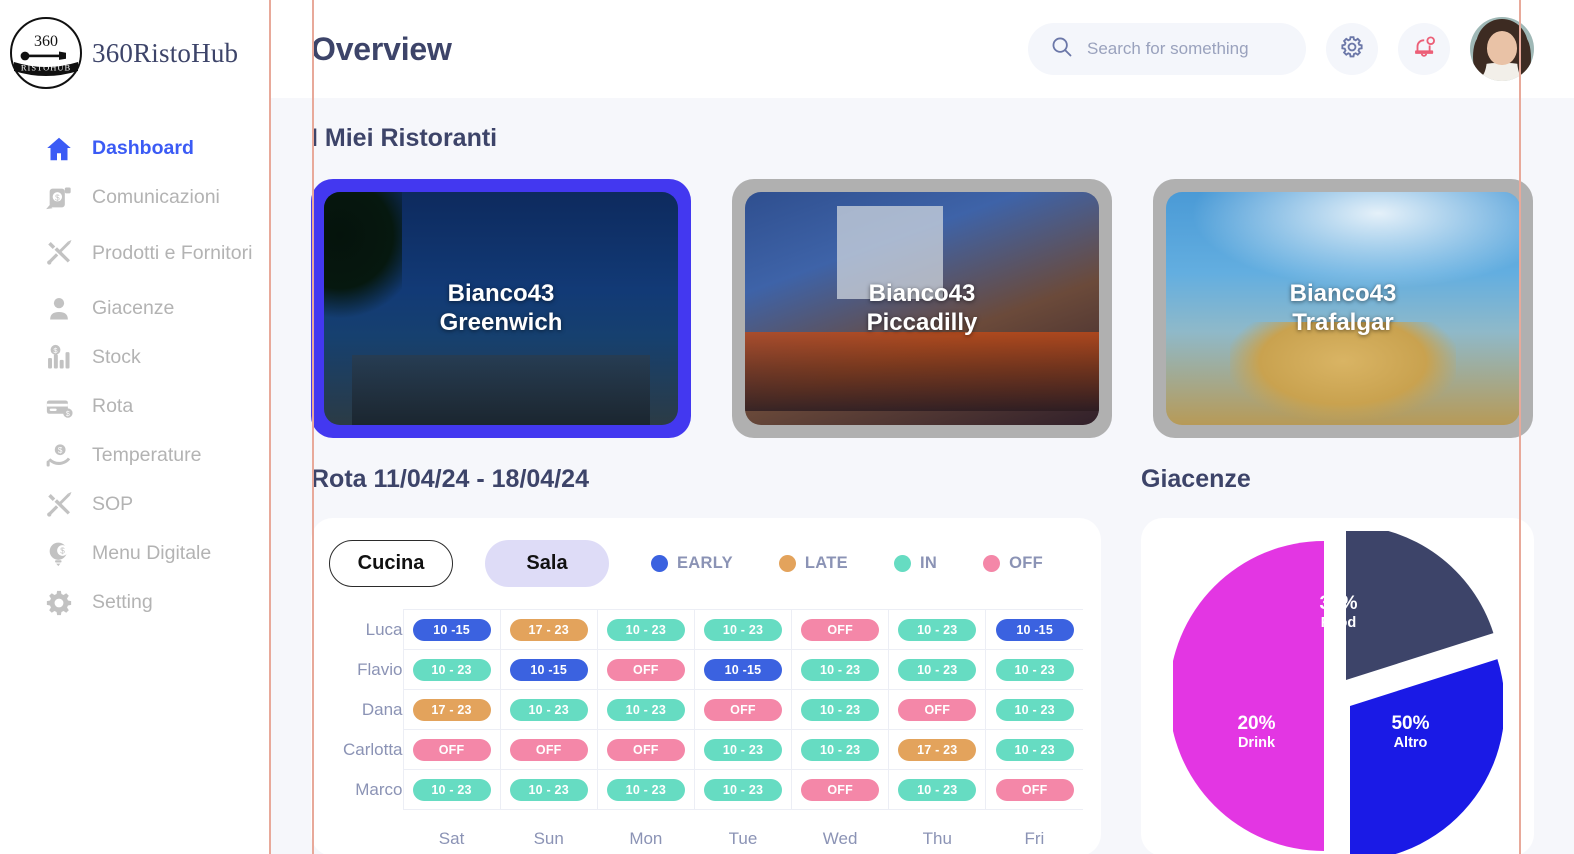 The width and height of the screenshot is (1574, 854). I want to click on shift-pill: 17 - 23, so click(451, 709).